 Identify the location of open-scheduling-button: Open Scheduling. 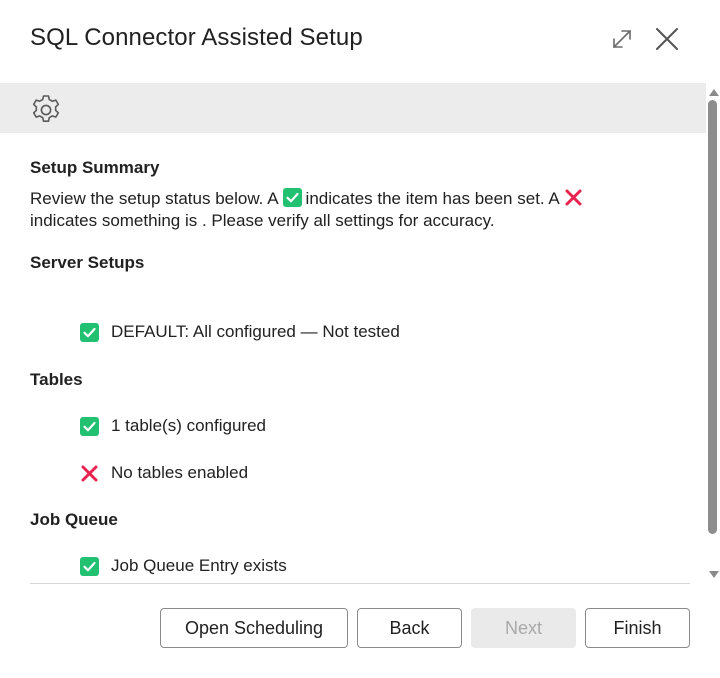
(254, 628).